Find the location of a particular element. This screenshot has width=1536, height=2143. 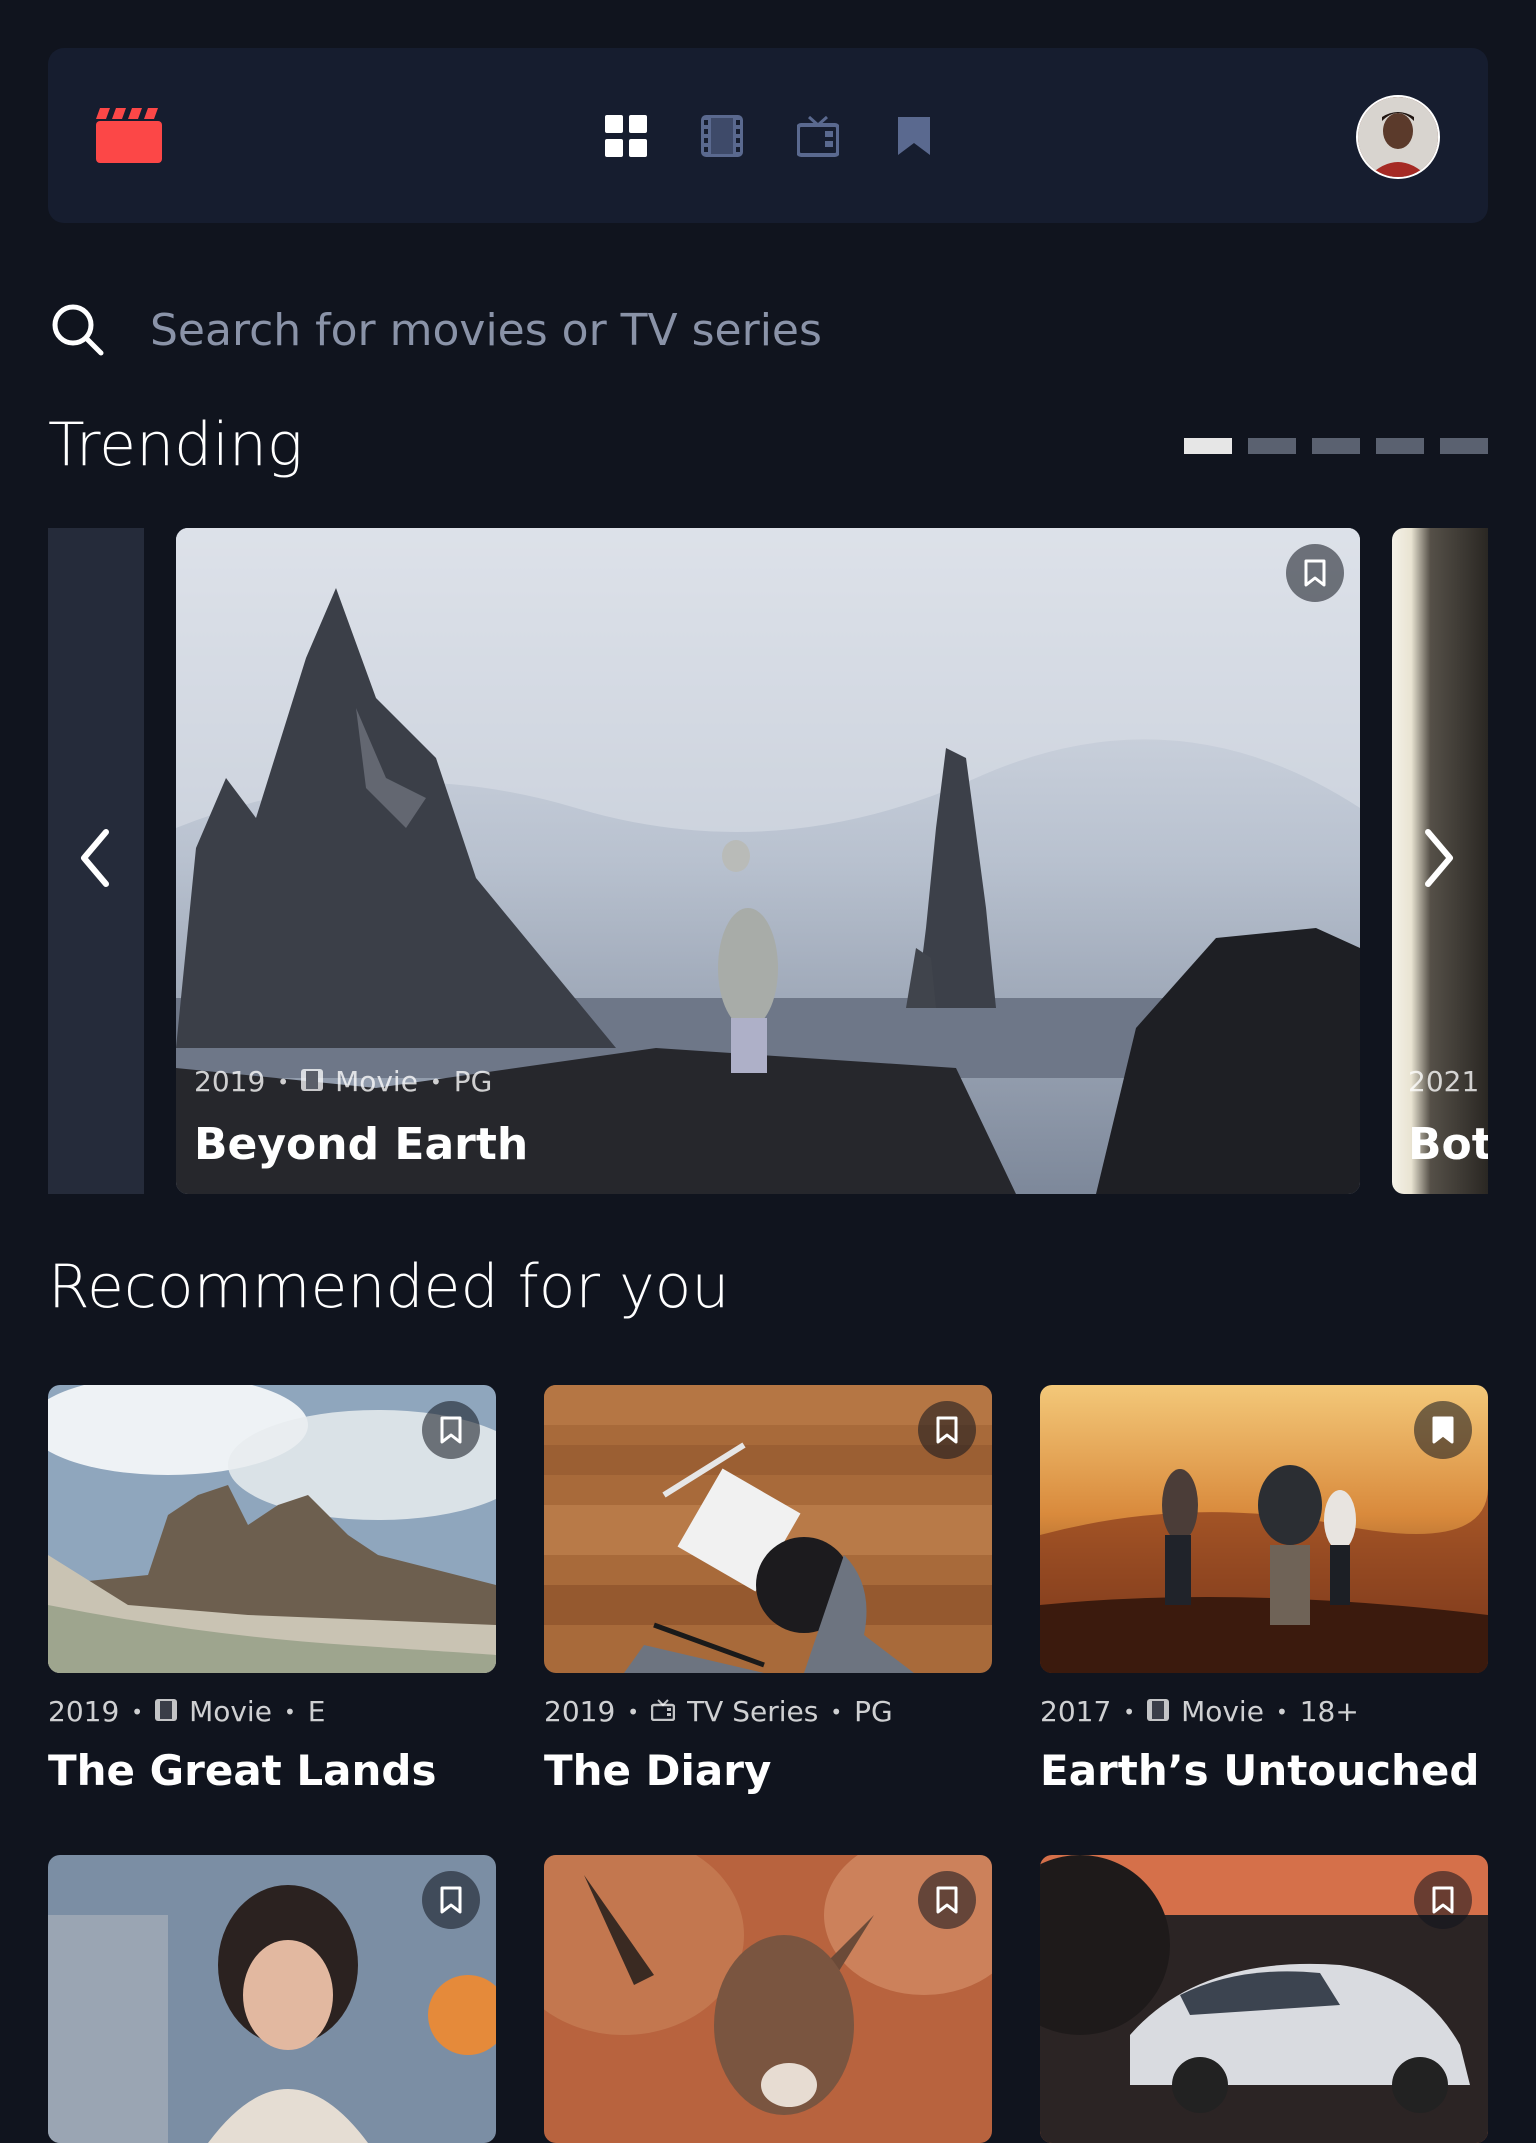

search-bar is located at coordinates (768, 330).